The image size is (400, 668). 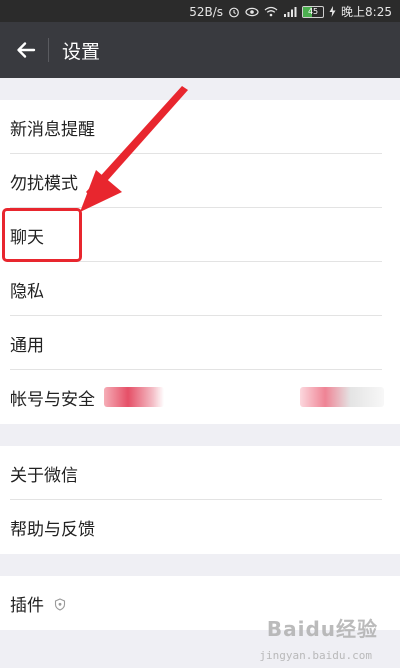 What do you see at coordinates (134, 397) in the screenshot?
I see `redacted-account-info` at bounding box center [134, 397].